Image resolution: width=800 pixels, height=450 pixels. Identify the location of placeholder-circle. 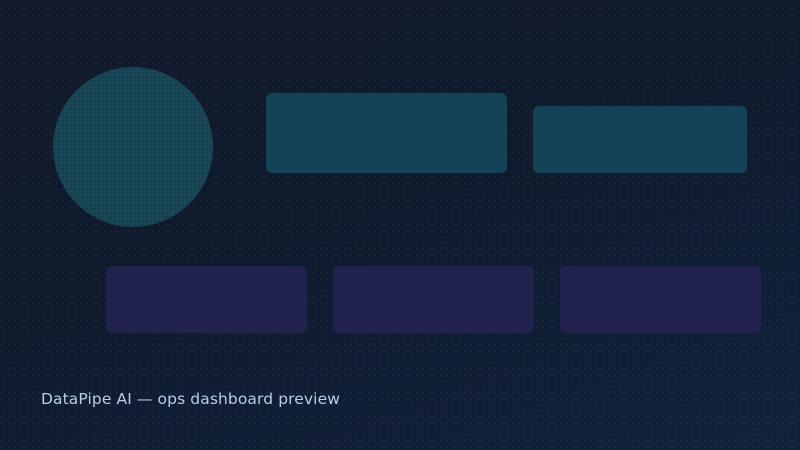
(133, 147).